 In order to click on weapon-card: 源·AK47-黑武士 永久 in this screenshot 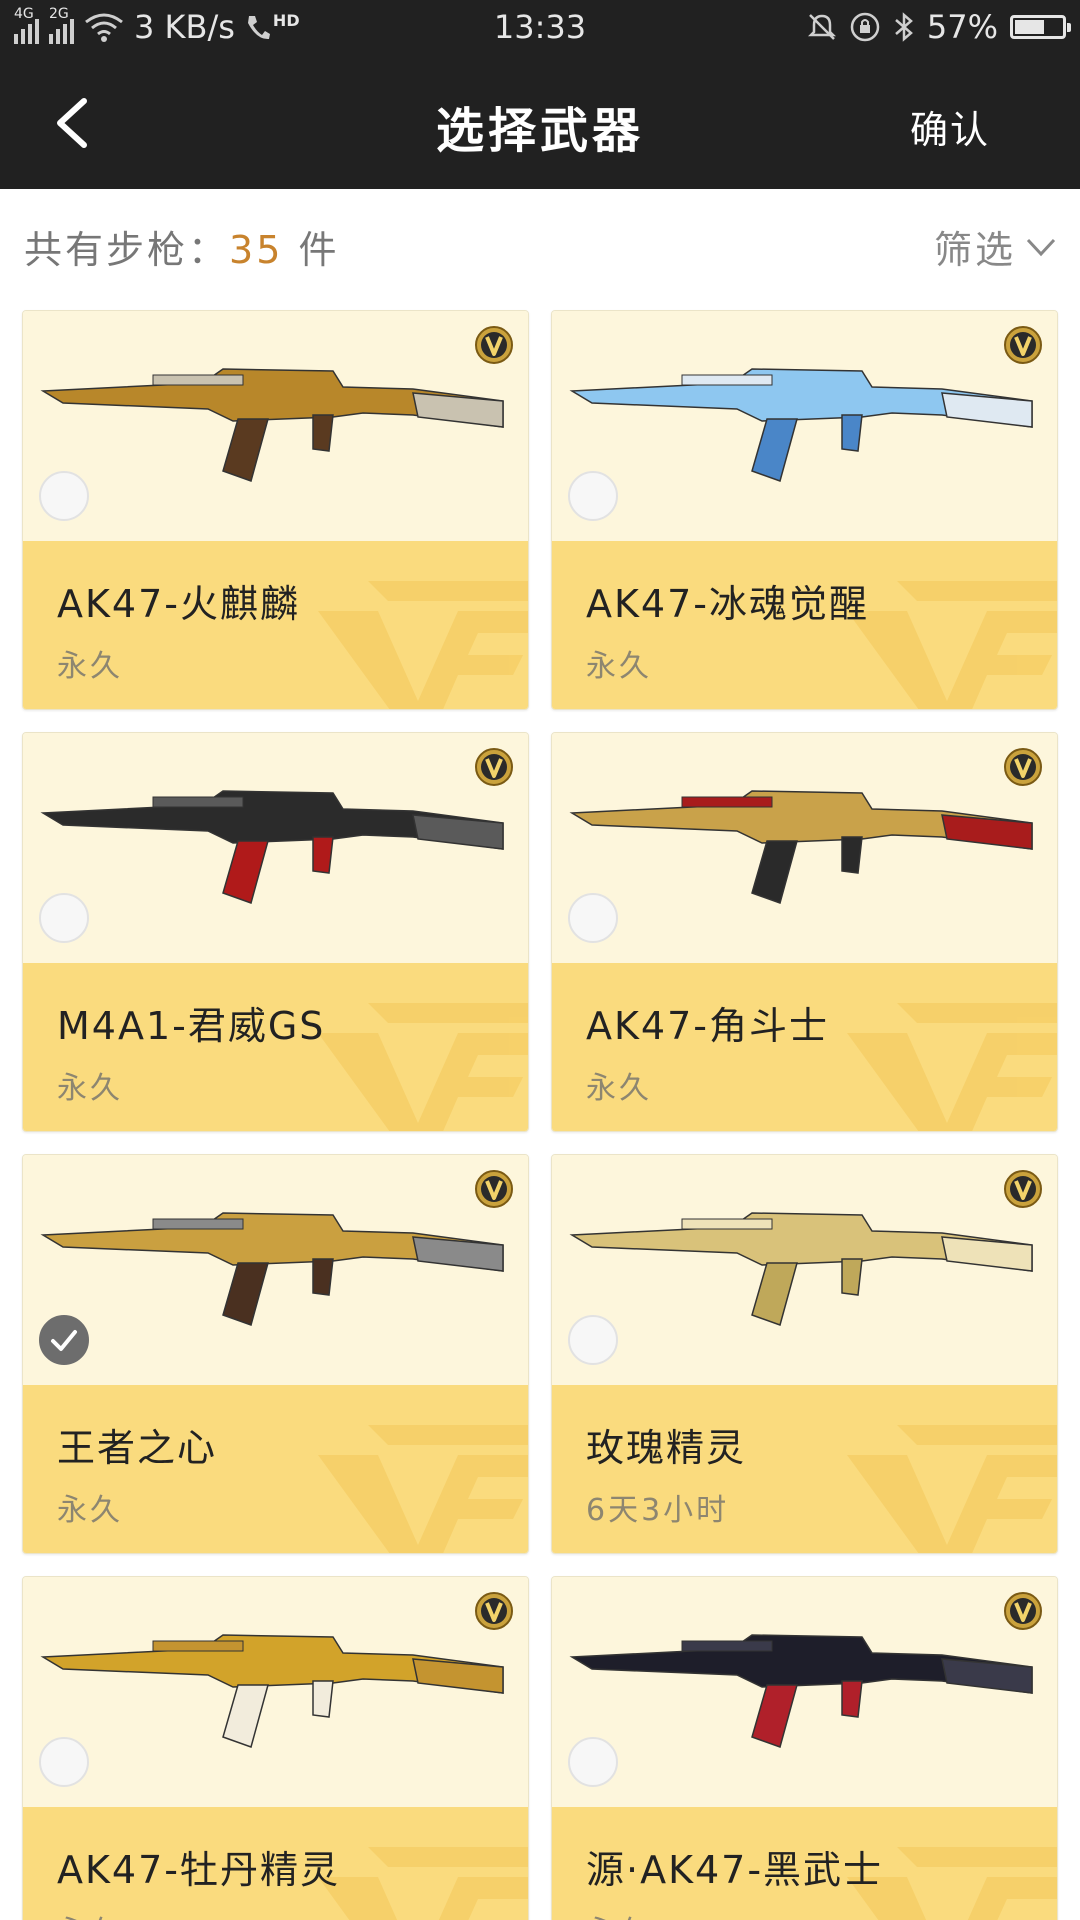, I will do `click(804, 1748)`.